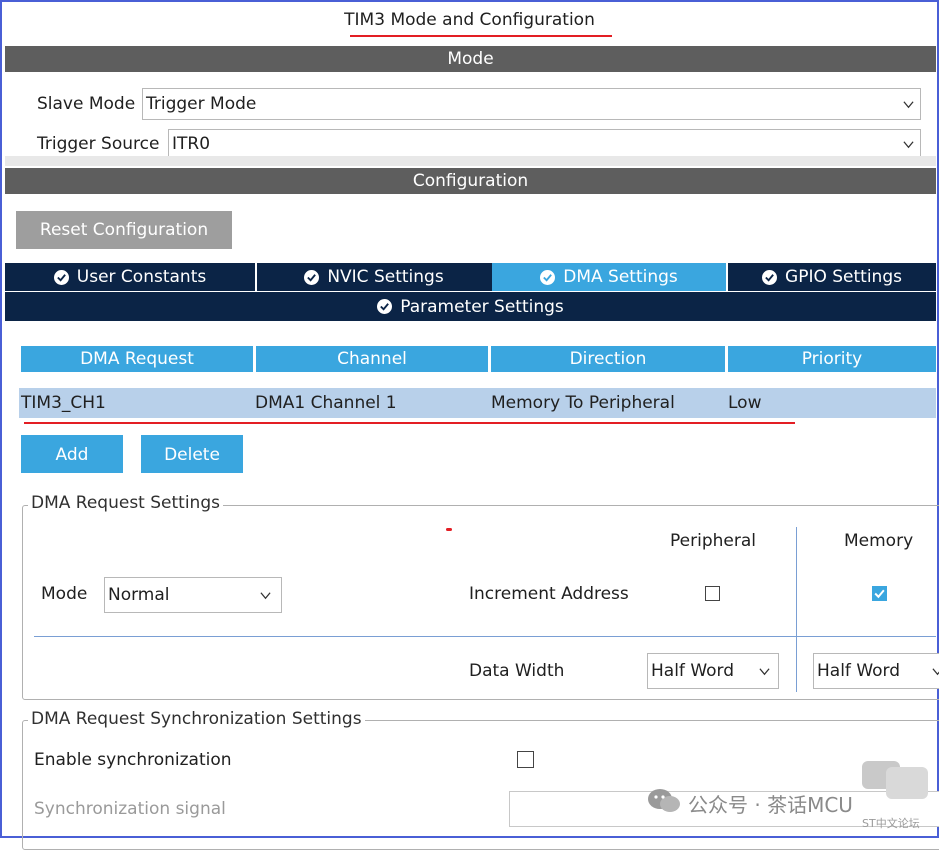 This screenshot has width=939, height=850. Describe the element at coordinates (326, 403) in the screenshot. I see `cell-channel: DMA1 Channel 1` at that location.